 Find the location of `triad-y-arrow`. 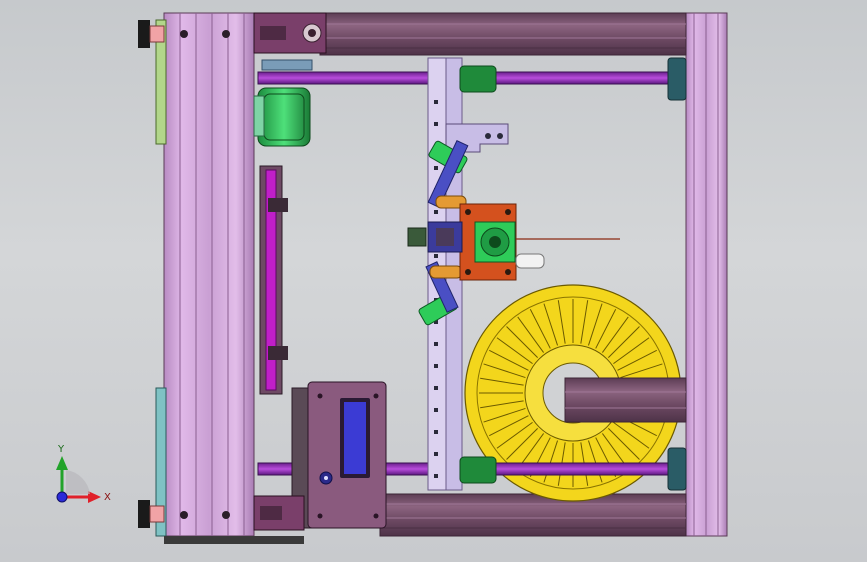

triad-y-arrow is located at coordinates (62, 463).